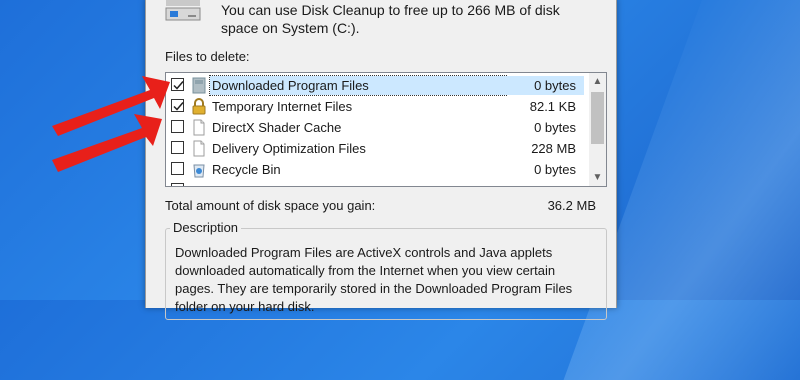  Describe the element at coordinates (290, 85) in the screenshot. I see `item-name: Downloaded Program Files` at that location.